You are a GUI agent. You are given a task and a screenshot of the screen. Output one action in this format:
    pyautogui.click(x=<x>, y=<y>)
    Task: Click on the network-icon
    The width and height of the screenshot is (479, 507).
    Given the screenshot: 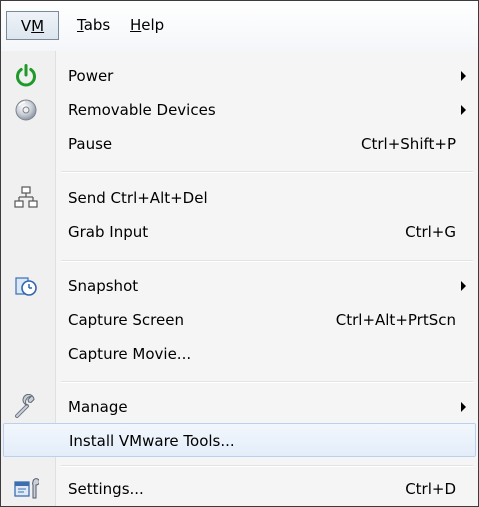 What is the action you would take?
    pyautogui.click(x=26, y=197)
    